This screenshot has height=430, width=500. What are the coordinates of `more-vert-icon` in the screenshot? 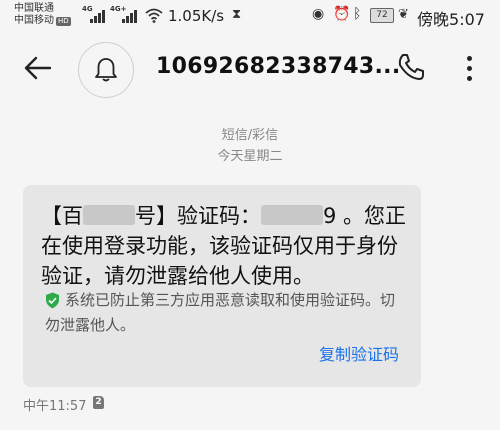 It's located at (470, 69).